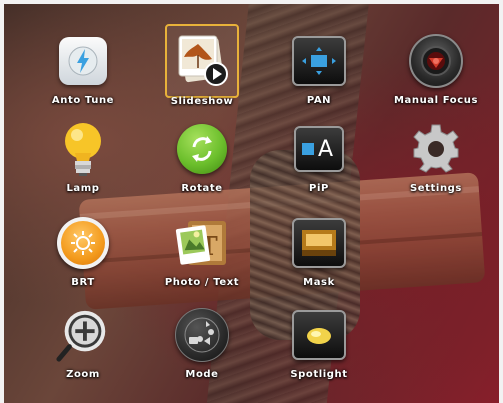 Image resolution: width=503 pixels, height=403 pixels. What do you see at coordinates (202, 374) in the screenshot?
I see `mode-label: Mode` at bounding box center [202, 374].